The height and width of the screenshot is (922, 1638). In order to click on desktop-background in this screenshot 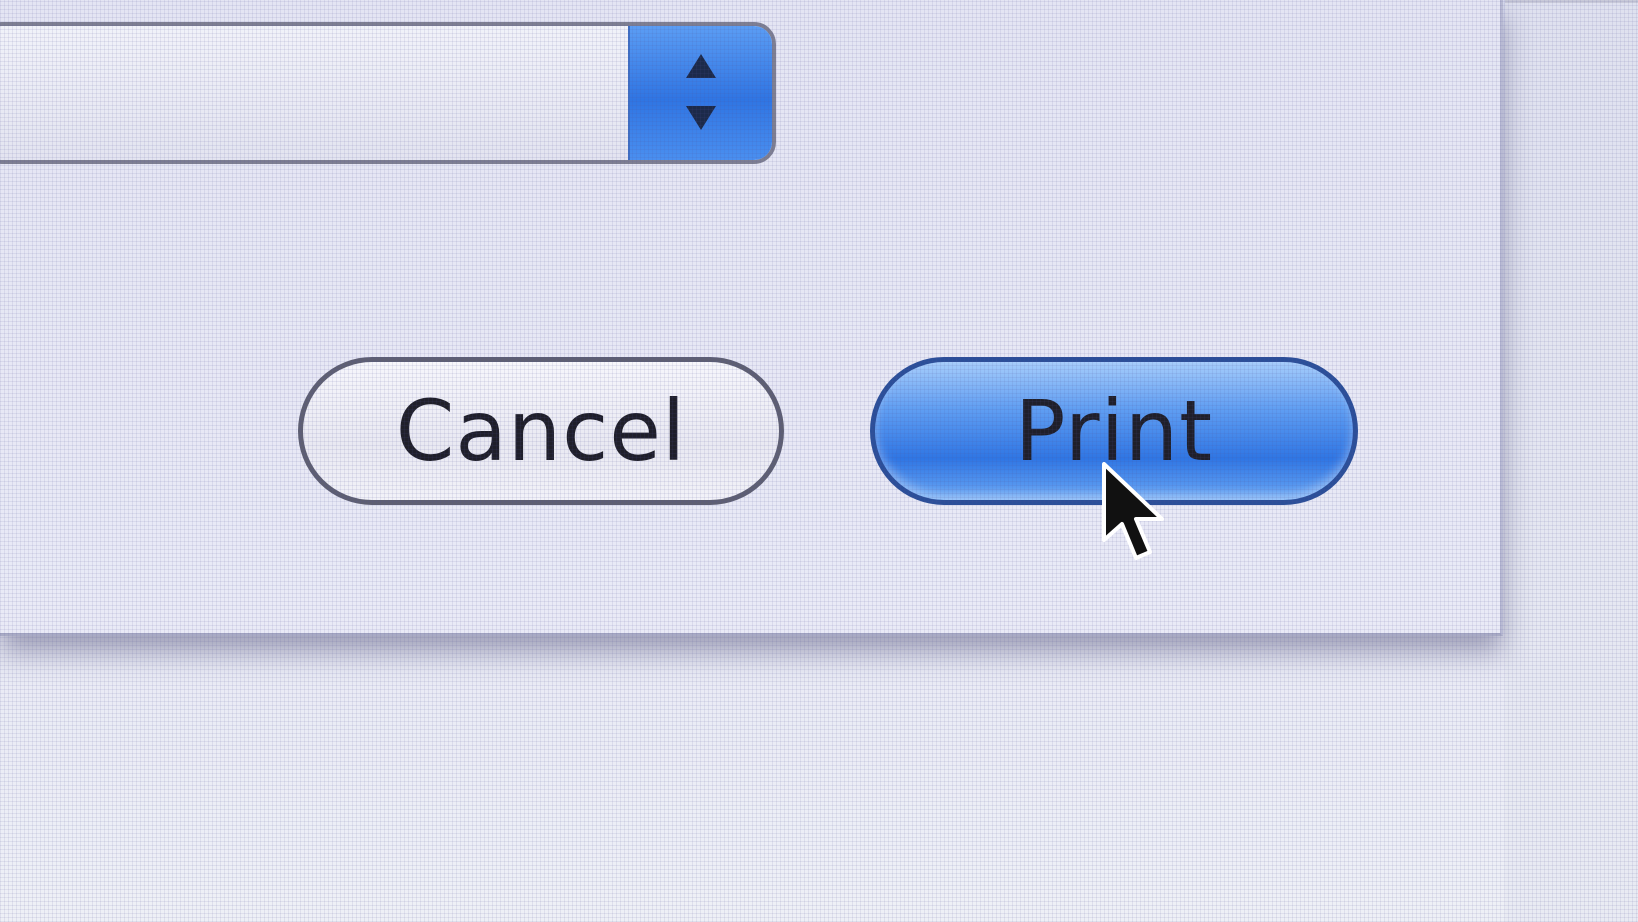, I will do `click(1571, 461)`.